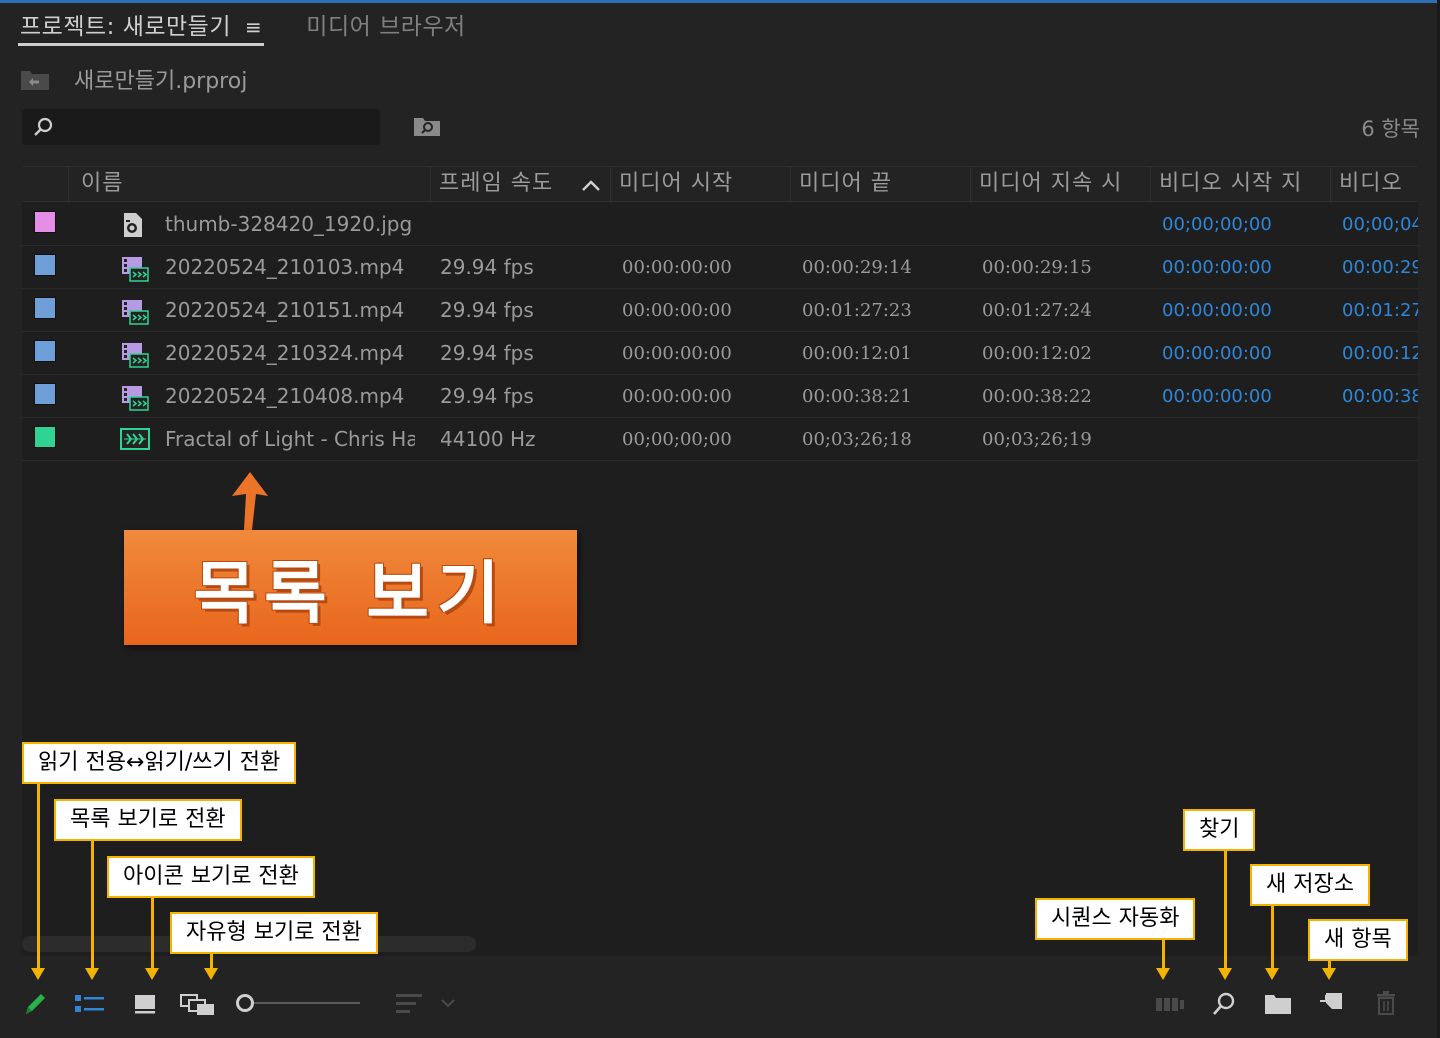 The width and height of the screenshot is (1440, 1038). I want to click on trash-icon, so click(1386, 1003).